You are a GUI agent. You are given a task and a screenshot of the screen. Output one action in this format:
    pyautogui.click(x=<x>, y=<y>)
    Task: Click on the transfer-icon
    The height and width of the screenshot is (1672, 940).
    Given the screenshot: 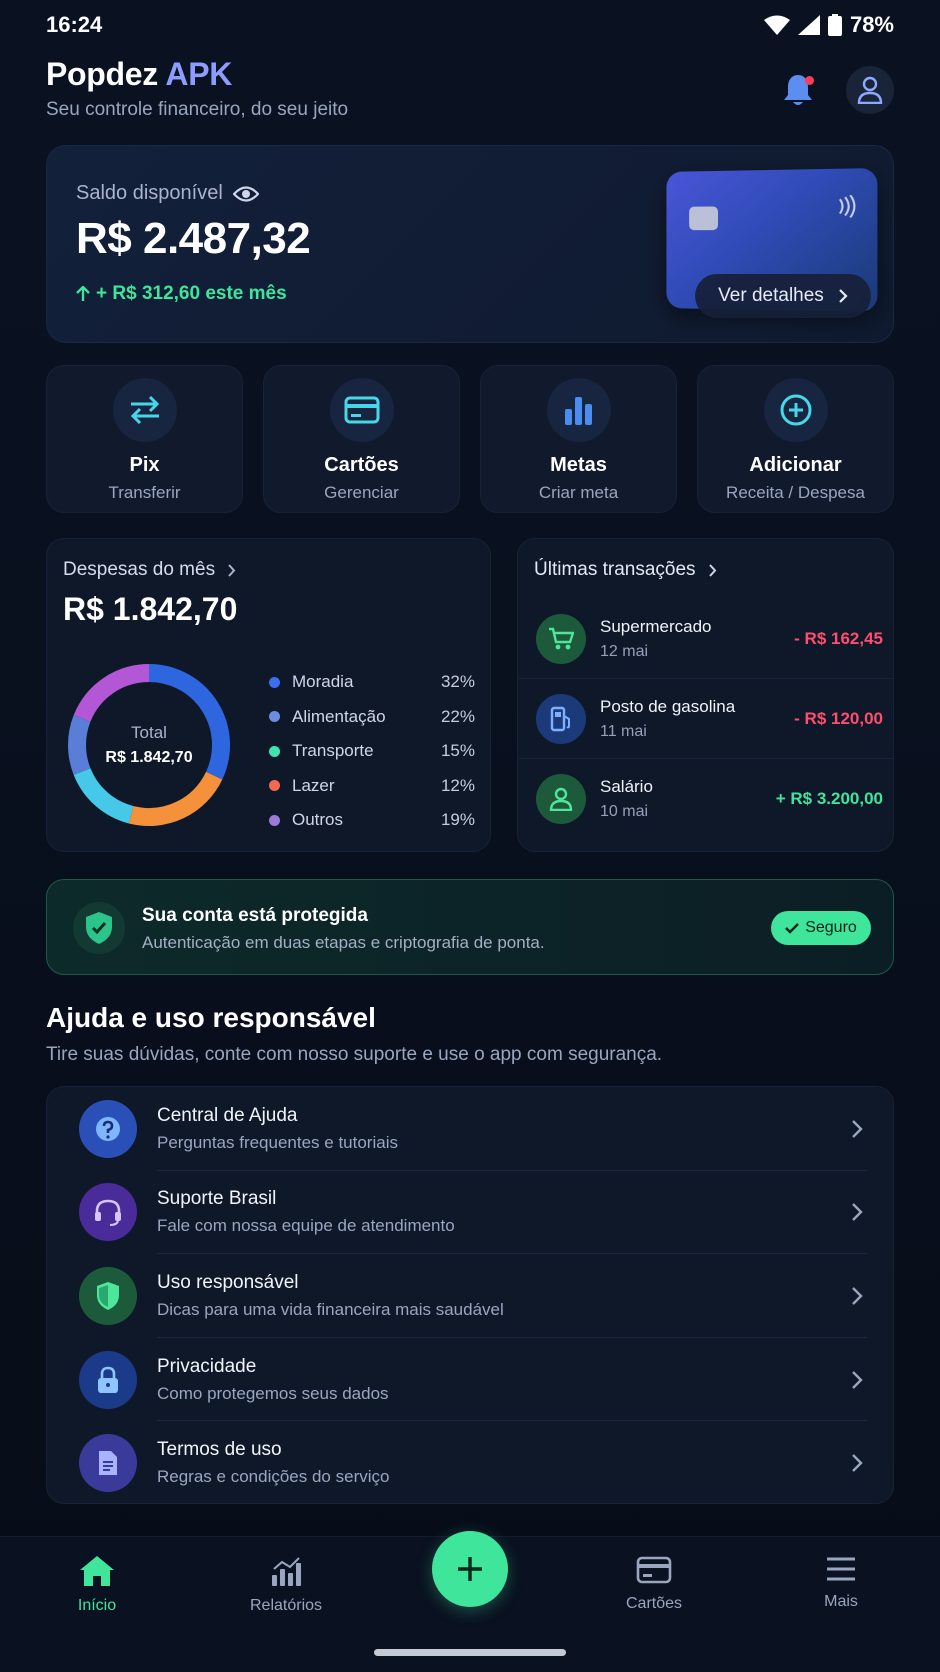 What is the action you would take?
    pyautogui.click(x=144, y=410)
    